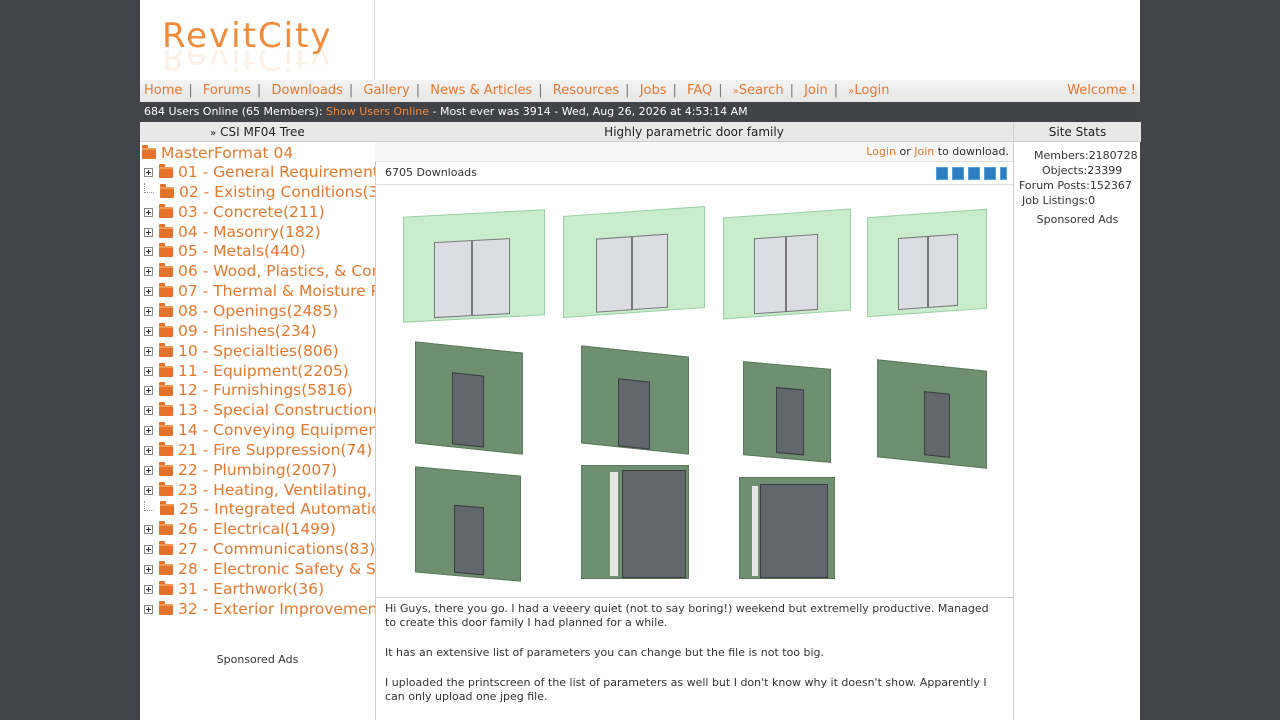  I want to click on nav-forums: Forums, so click(227, 90).